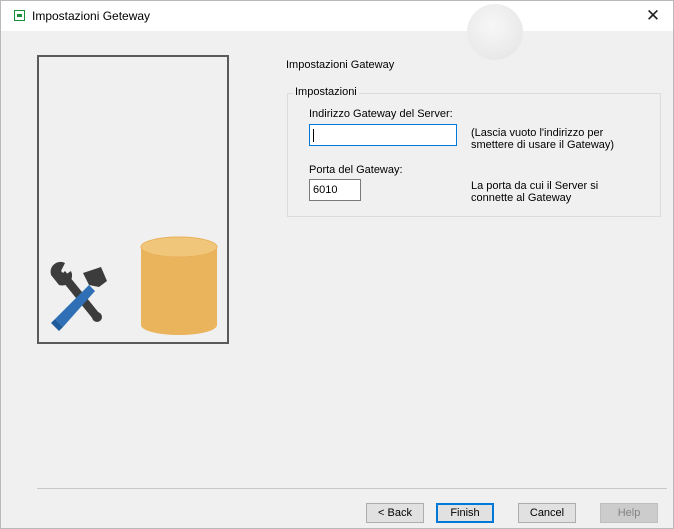  What do you see at coordinates (495, 32) in the screenshot?
I see `decorative-circle` at bounding box center [495, 32].